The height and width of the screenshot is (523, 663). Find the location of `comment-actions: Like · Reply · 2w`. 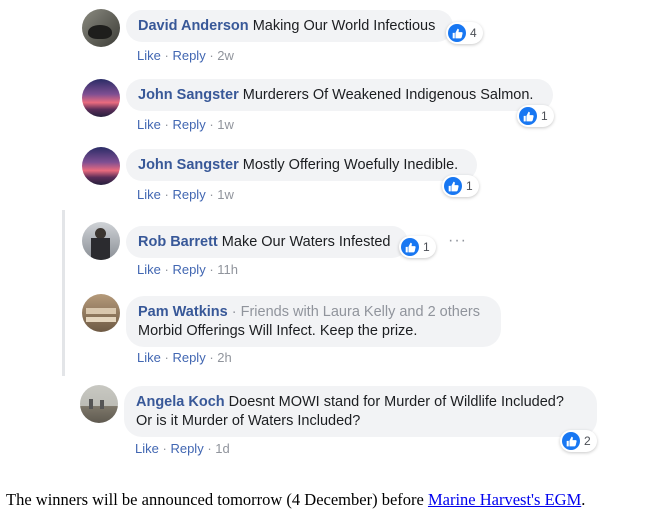

comment-actions: Like · Reply · 2w is located at coordinates (185, 55).